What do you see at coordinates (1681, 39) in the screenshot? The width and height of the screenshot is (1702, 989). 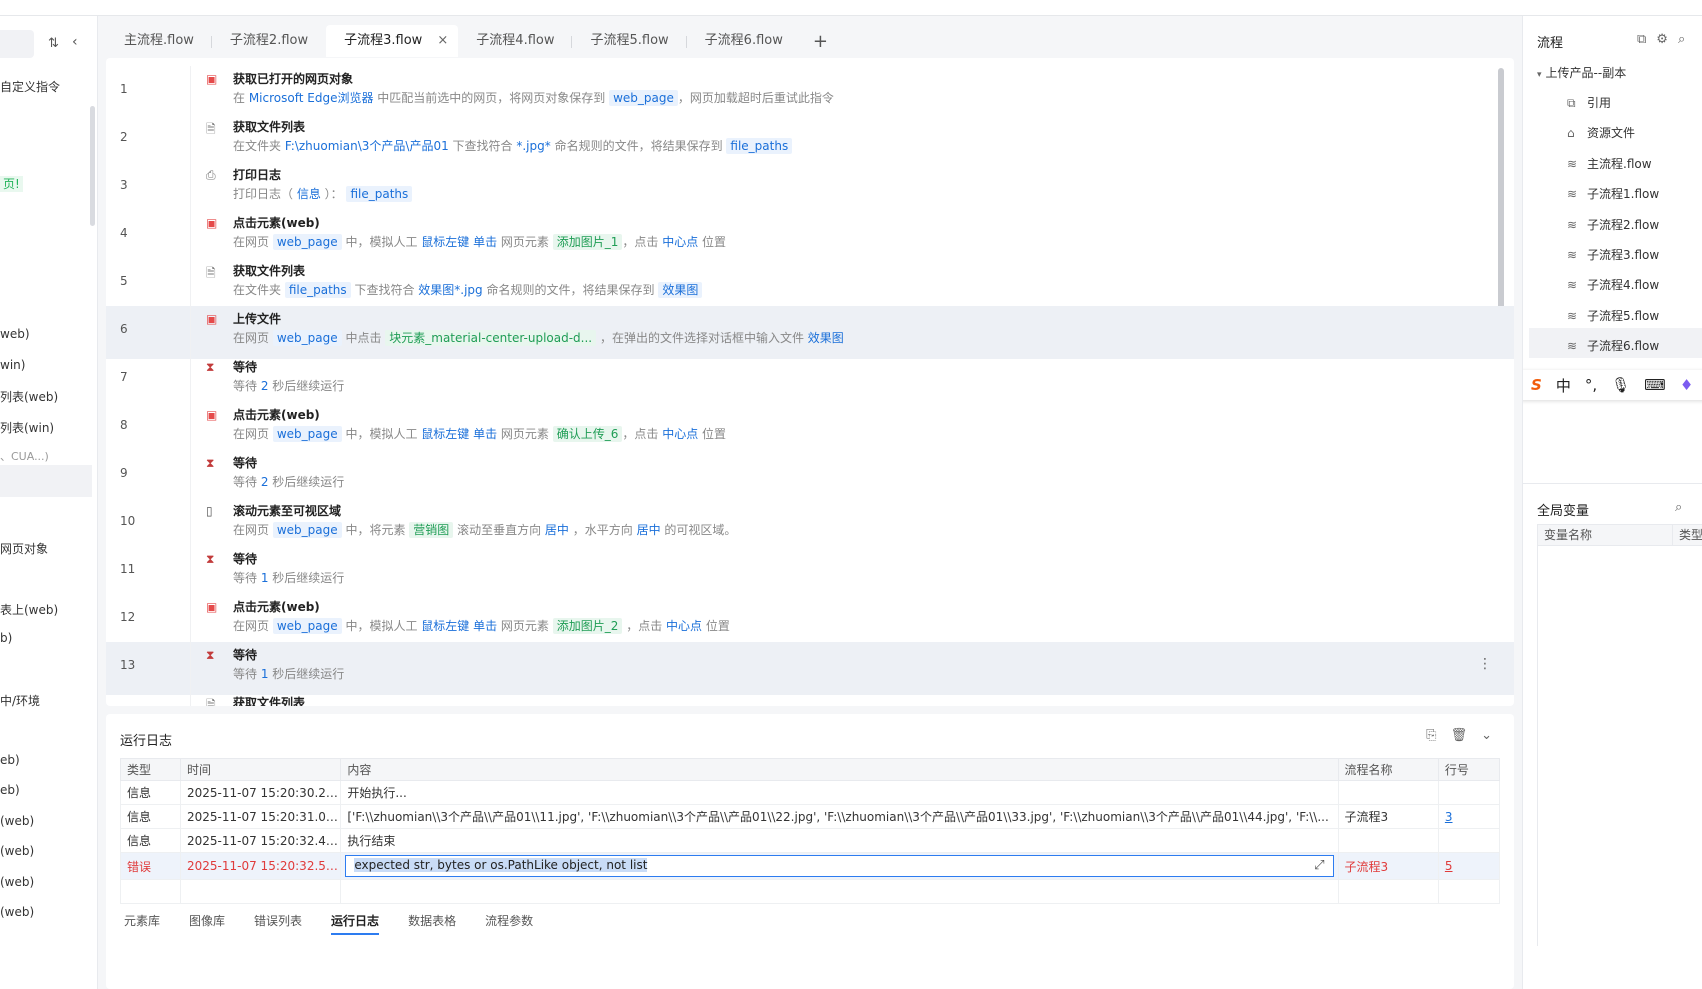 I see `search-icon: ⌕` at bounding box center [1681, 39].